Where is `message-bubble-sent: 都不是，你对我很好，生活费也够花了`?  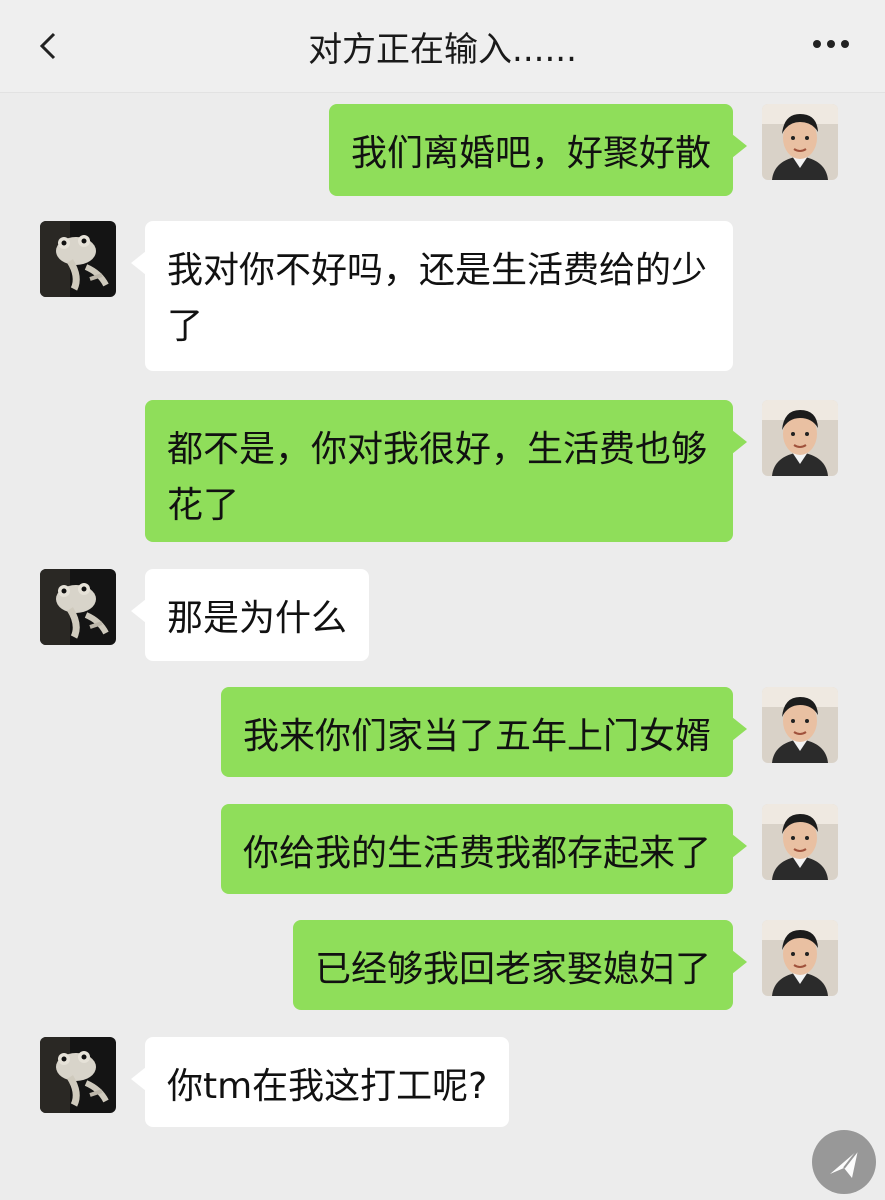 message-bubble-sent: 都不是，你对我很好，生活费也够花了 is located at coordinates (446, 471).